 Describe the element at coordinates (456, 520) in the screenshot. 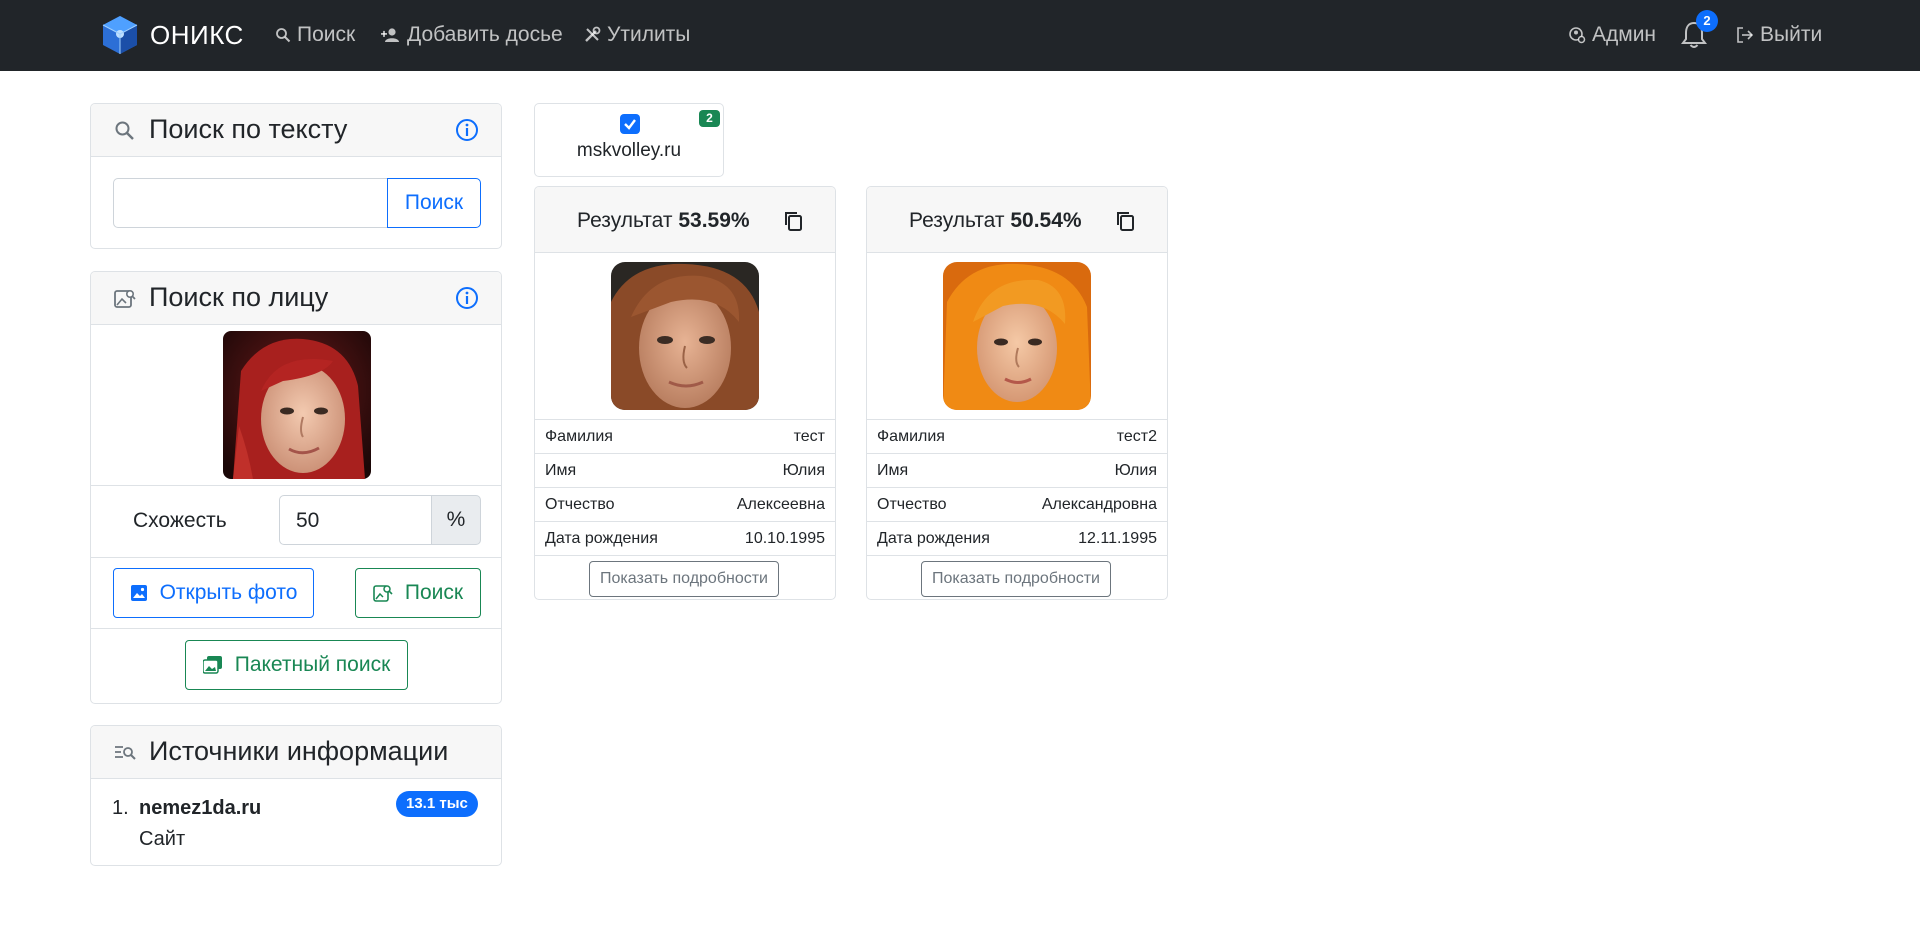

I see `similarity-unit-addon: %` at that location.